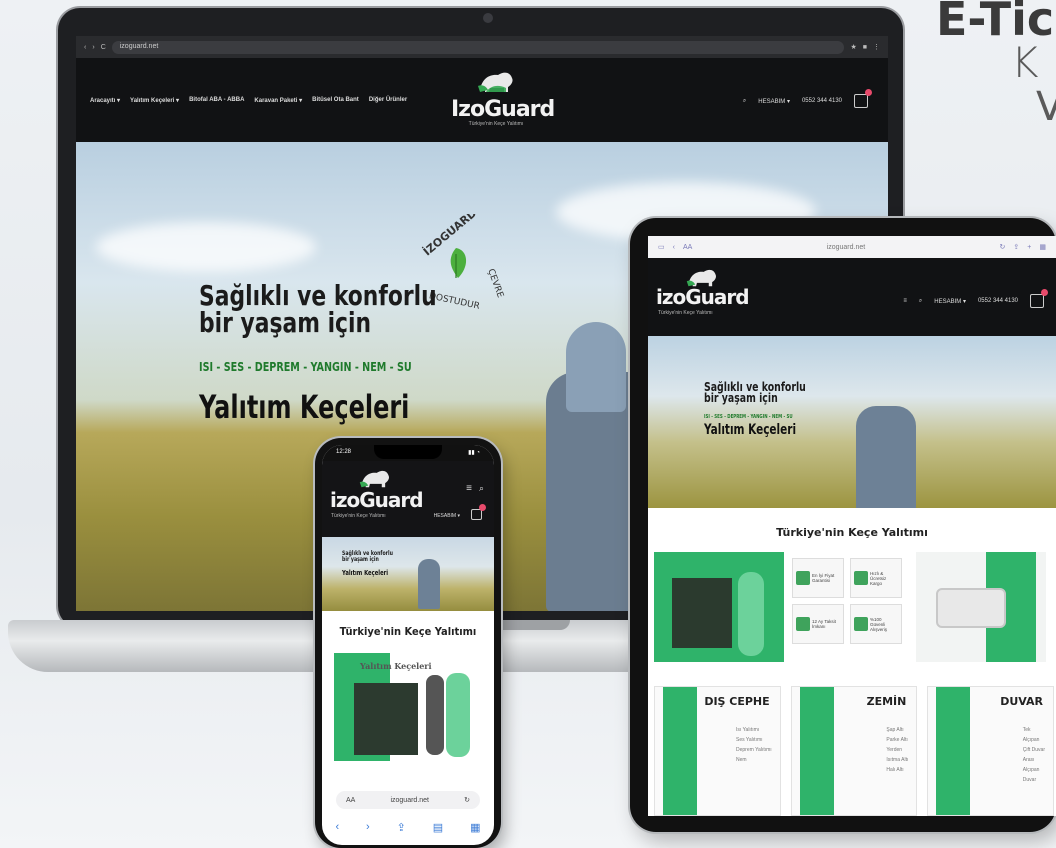 This screenshot has height=848, width=1056. Describe the element at coordinates (105, 100) in the screenshot. I see `nav-item-araclar: Aracayıtı ▾` at that location.